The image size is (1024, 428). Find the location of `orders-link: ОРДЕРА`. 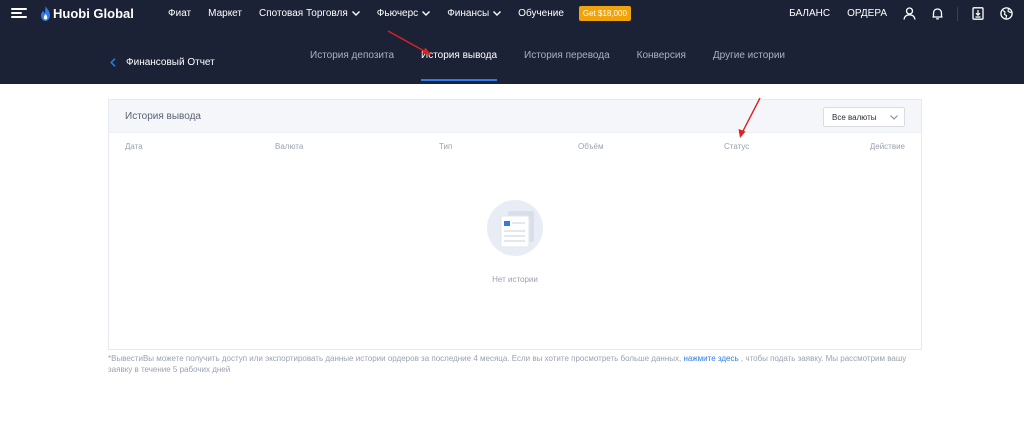

orders-link: ОРДЕРА is located at coordinates (867, 13).